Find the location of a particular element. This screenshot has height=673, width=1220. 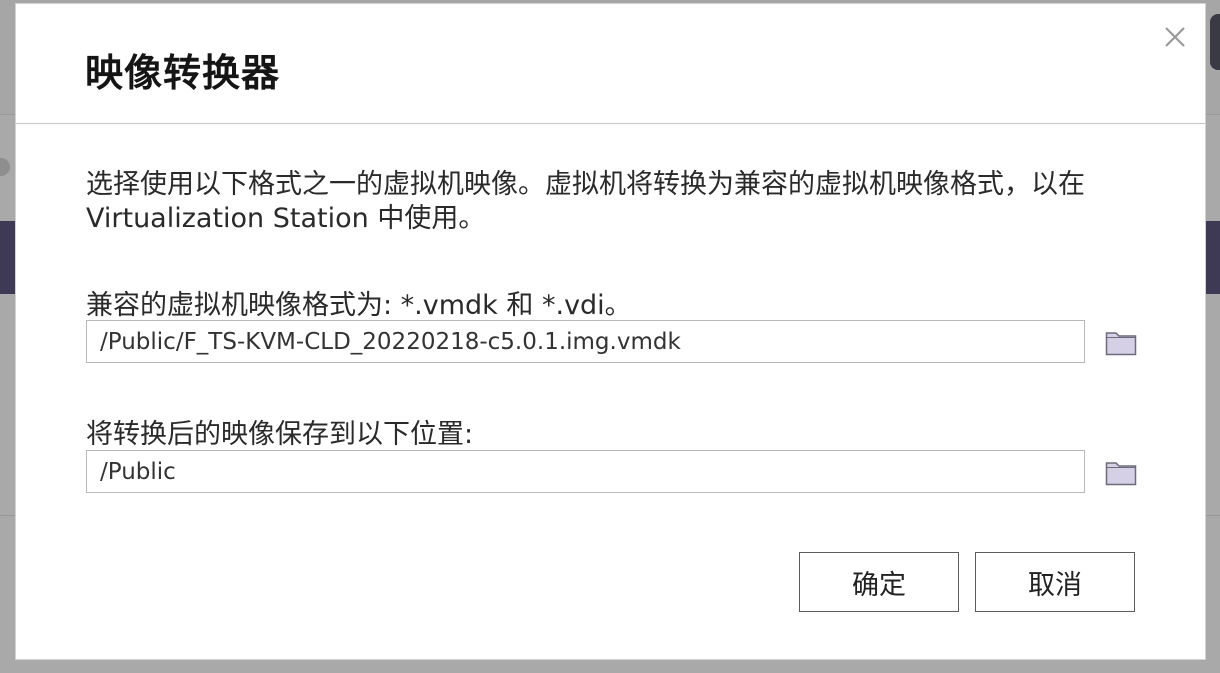

dialog-title: 映像转换器 is located at coordinates (183, 73).